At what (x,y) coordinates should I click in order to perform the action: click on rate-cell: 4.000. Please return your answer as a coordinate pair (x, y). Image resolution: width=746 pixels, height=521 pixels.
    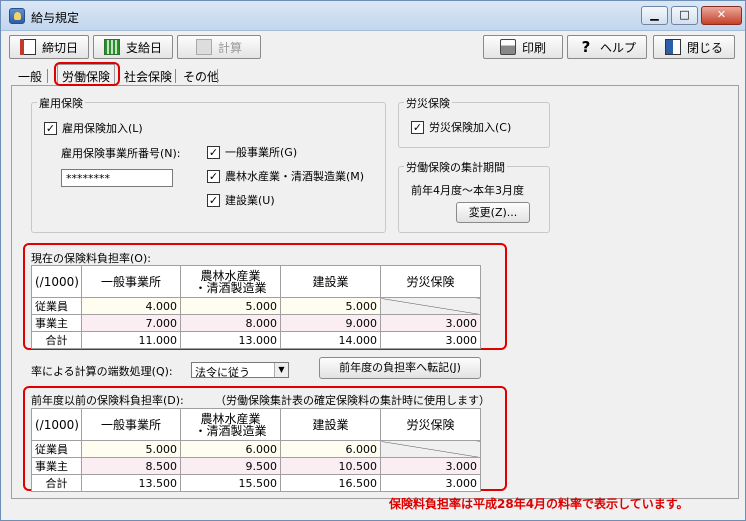
    Looking at the image, I should click on (131, 306).